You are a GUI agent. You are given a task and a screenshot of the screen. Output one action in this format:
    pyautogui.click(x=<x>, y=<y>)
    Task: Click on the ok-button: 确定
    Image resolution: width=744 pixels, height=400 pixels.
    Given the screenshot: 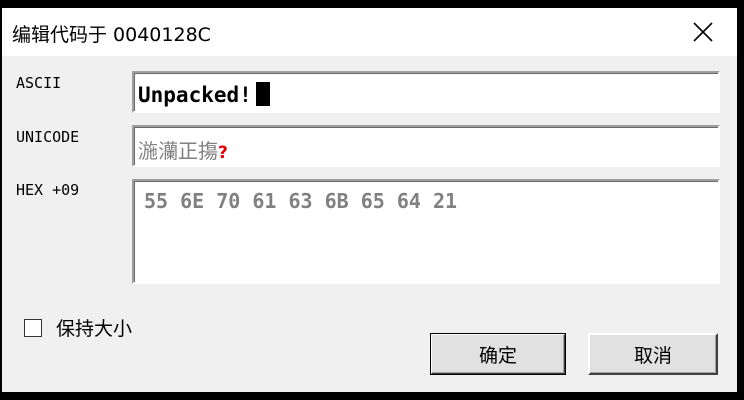 What is the action you would take?
    pyautogui.click(x=498, y=354)
    